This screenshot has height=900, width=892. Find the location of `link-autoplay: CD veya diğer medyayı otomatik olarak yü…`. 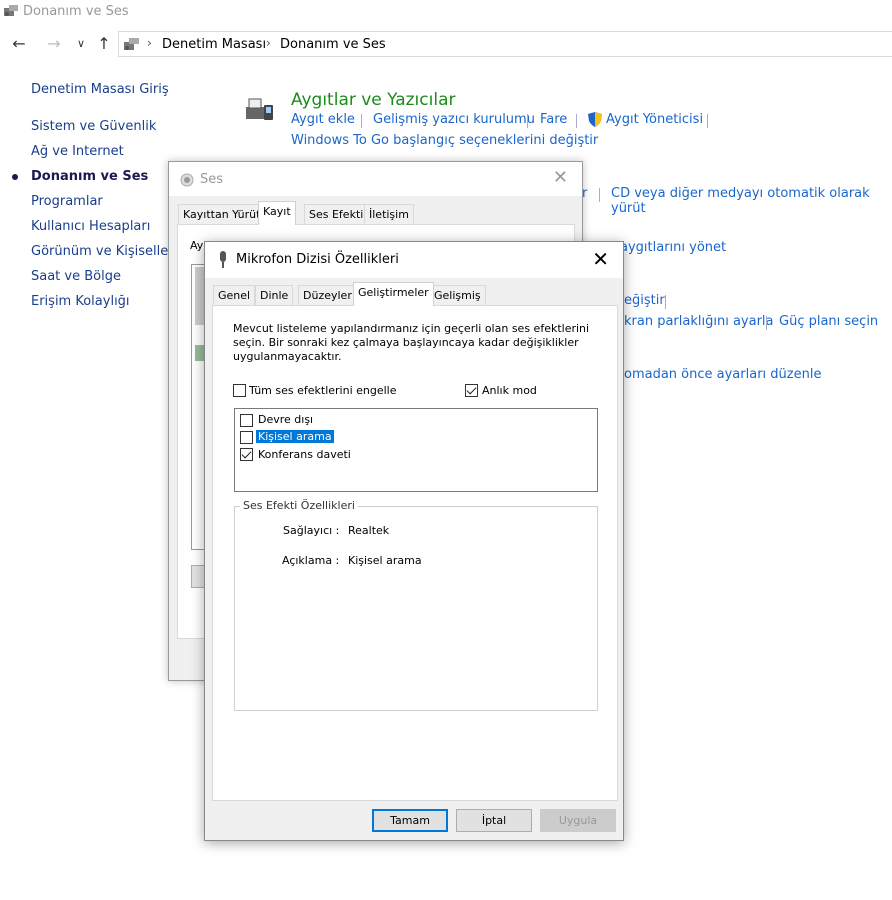

link-autoplay: CD veya diğer medyayı otomatik olarak yü… is located at coordinates (751, 201).